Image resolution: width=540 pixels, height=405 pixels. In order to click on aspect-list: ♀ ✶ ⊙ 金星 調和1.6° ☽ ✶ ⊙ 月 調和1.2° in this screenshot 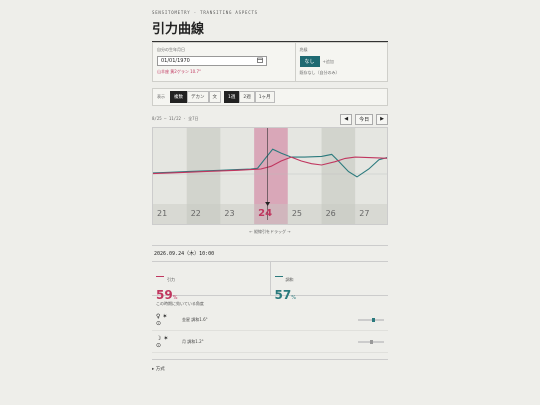, I will do `click(270, 331)`.